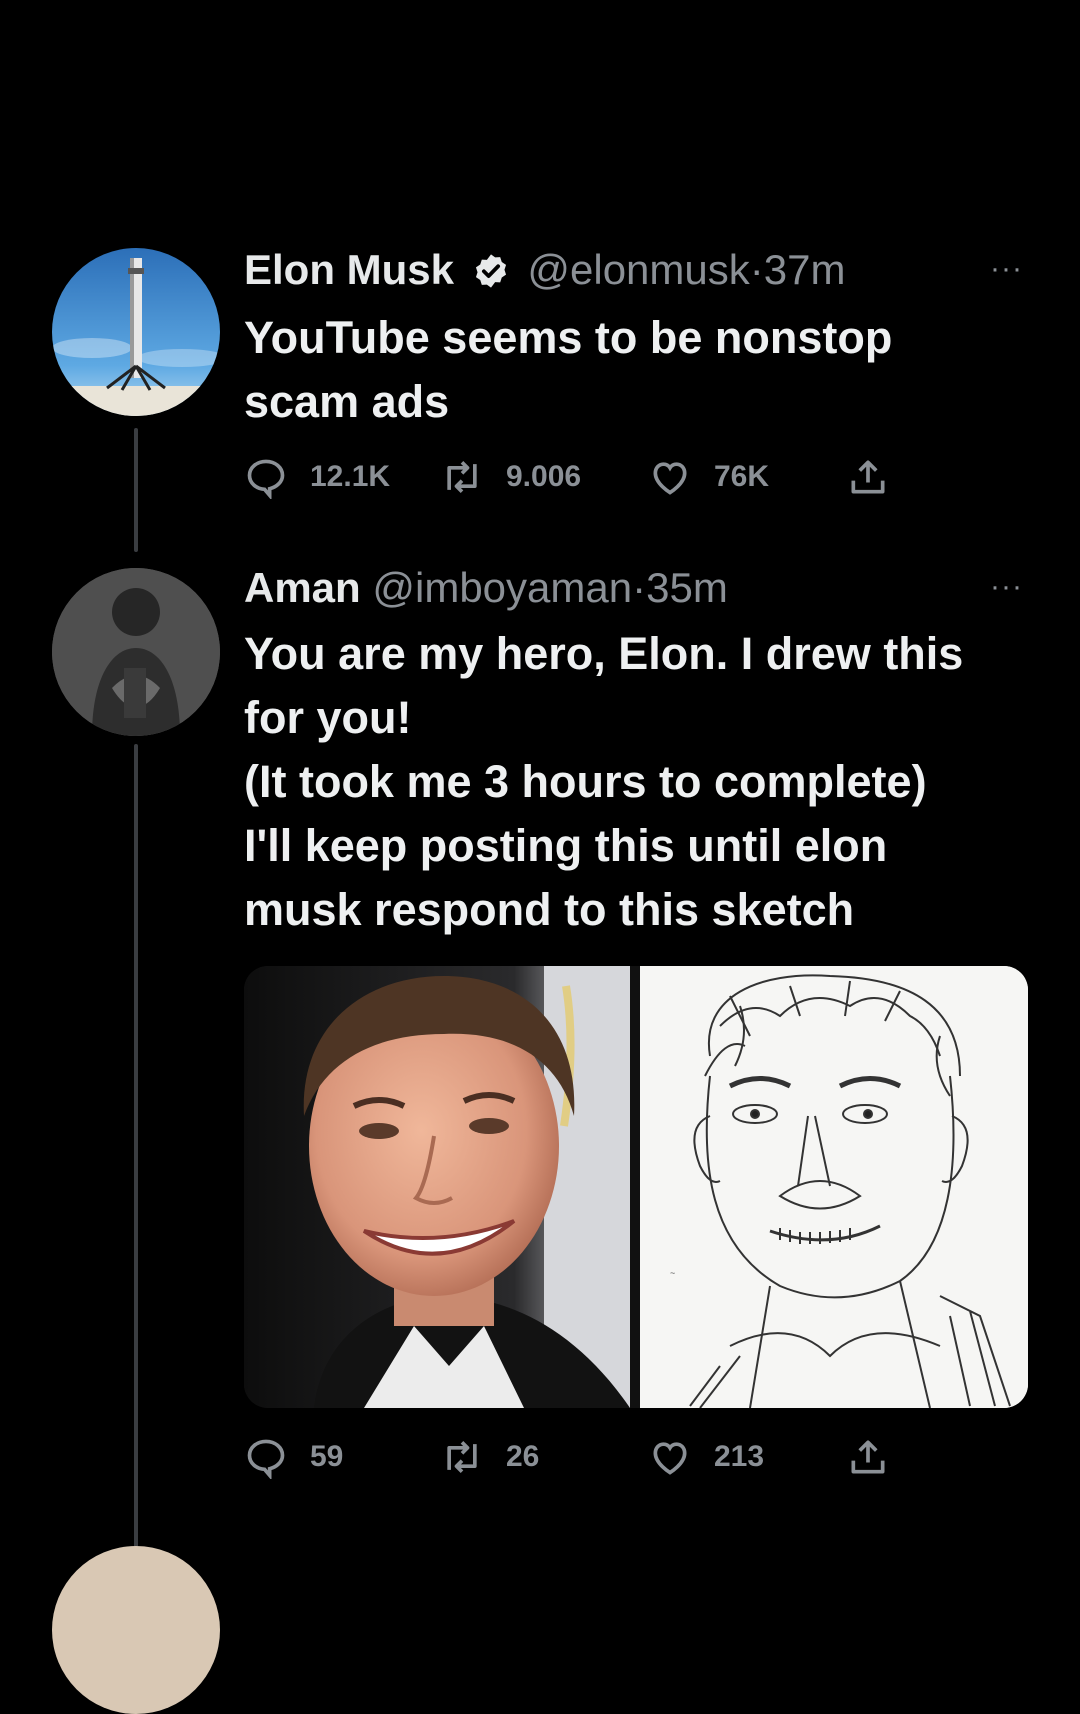  I want to click on elon-avatar, so click(136, 332).